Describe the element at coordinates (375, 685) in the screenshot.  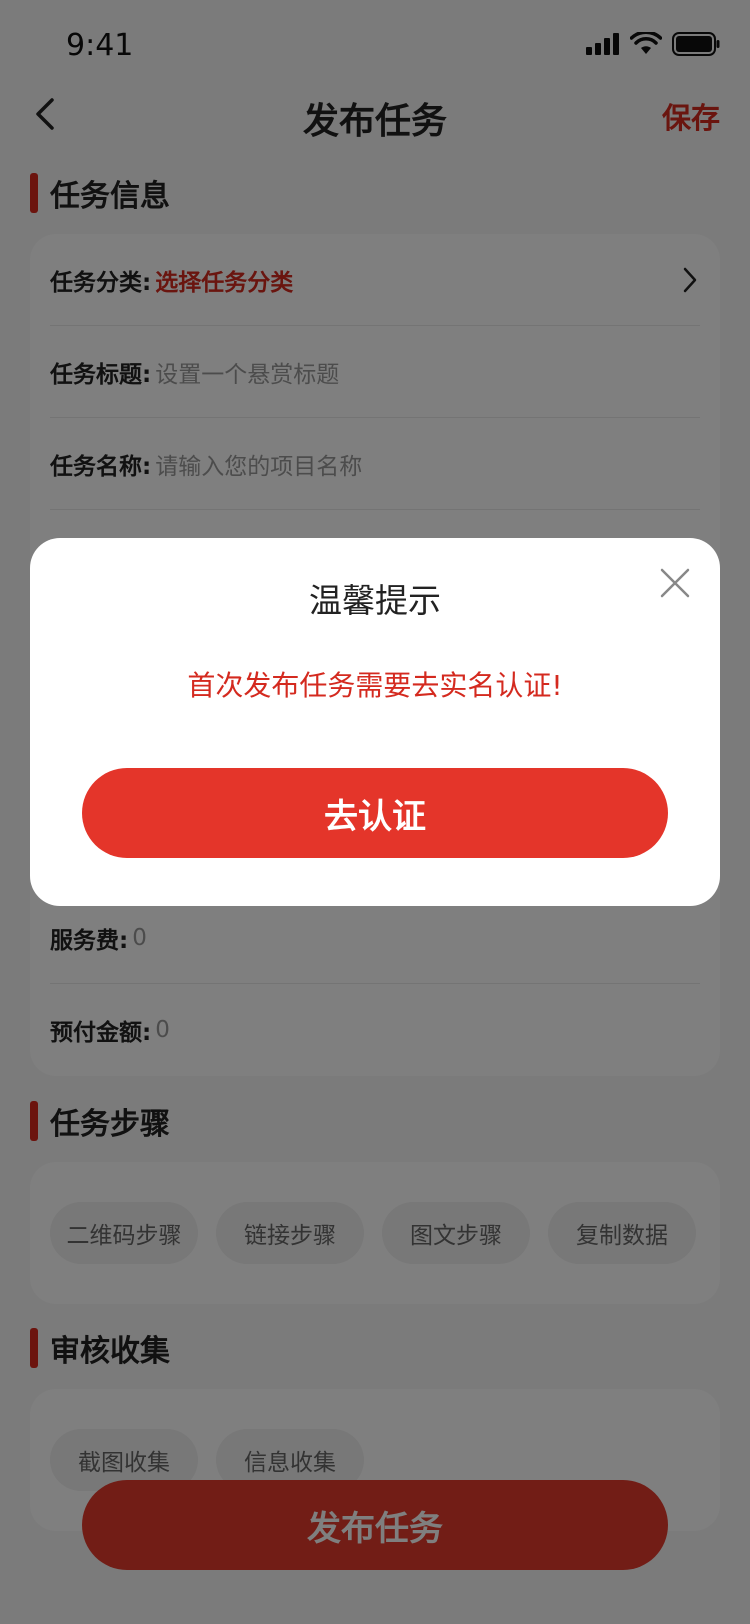
I see `dialog-message: 首次发布任务需要去实名认证!` at that location.